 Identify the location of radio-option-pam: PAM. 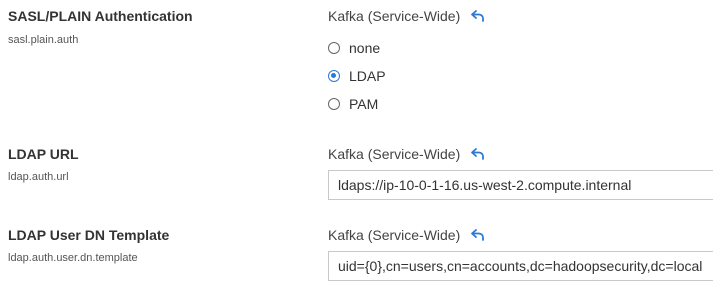
(353, 104).